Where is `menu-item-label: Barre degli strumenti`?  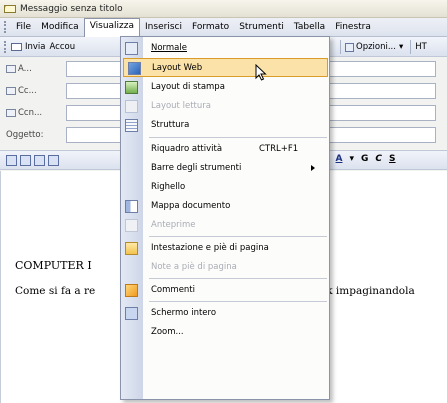
menu-item-label: Barre degli strumenti is located at coordinates (196, 168).